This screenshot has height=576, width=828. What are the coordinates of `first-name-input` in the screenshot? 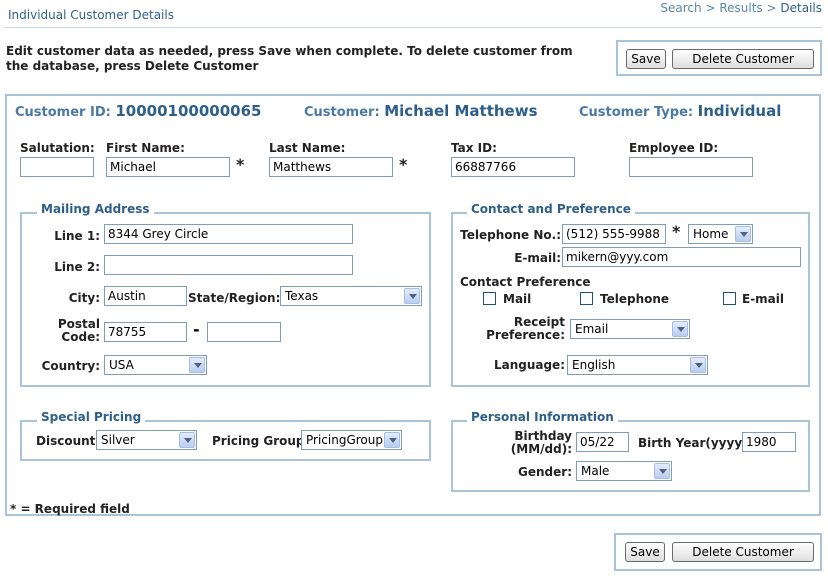 It's located at (168, 167).